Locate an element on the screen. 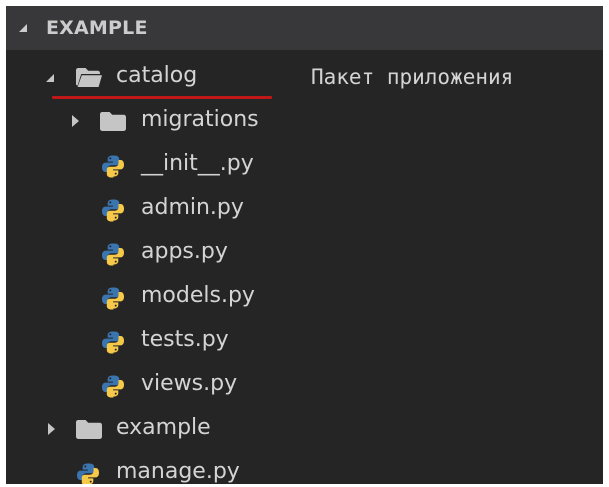 The image size is (609, 487). tree-item-apps-py: apps.py is located at coordinates (304, 253).